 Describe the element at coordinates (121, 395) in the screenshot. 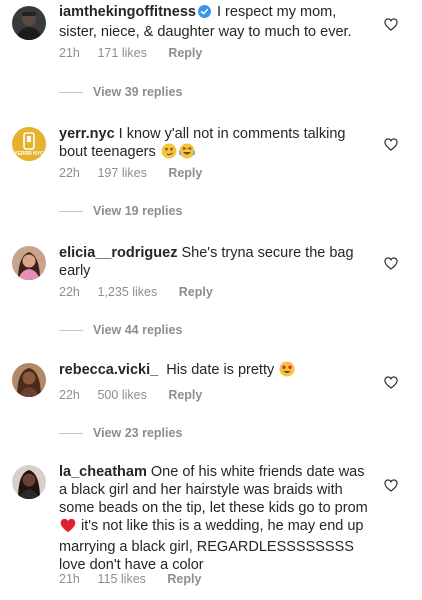

I see `comment-likes: 500 likes` at that location.